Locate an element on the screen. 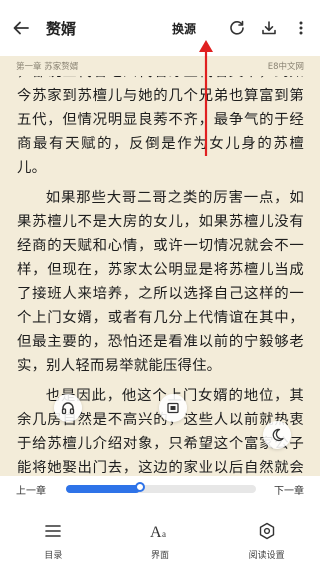 This screenshot has width=320, height=570. bottom-tabs: 目录 Aa 界面 阅读设置 is located at coordinates (160, 542).